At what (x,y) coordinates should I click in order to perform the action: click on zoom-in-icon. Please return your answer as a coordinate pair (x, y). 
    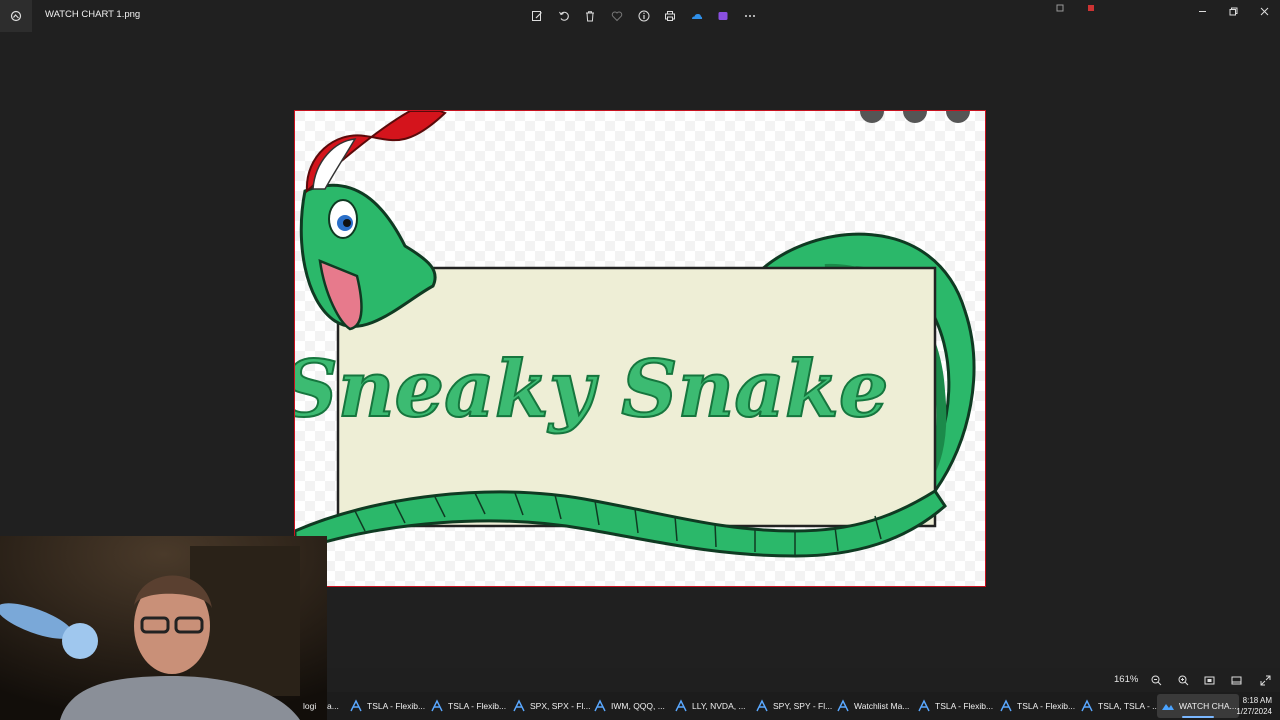
    Looking at the image, I should click on (1183, 680).